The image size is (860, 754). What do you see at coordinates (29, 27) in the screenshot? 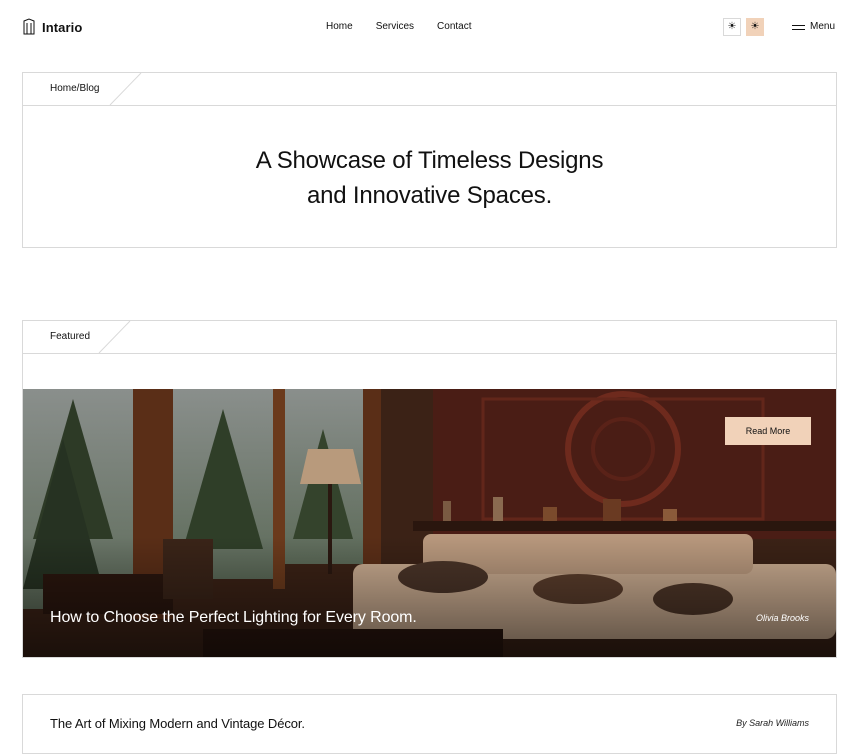
I see `logo-icon` at bounding box center [29, 27].